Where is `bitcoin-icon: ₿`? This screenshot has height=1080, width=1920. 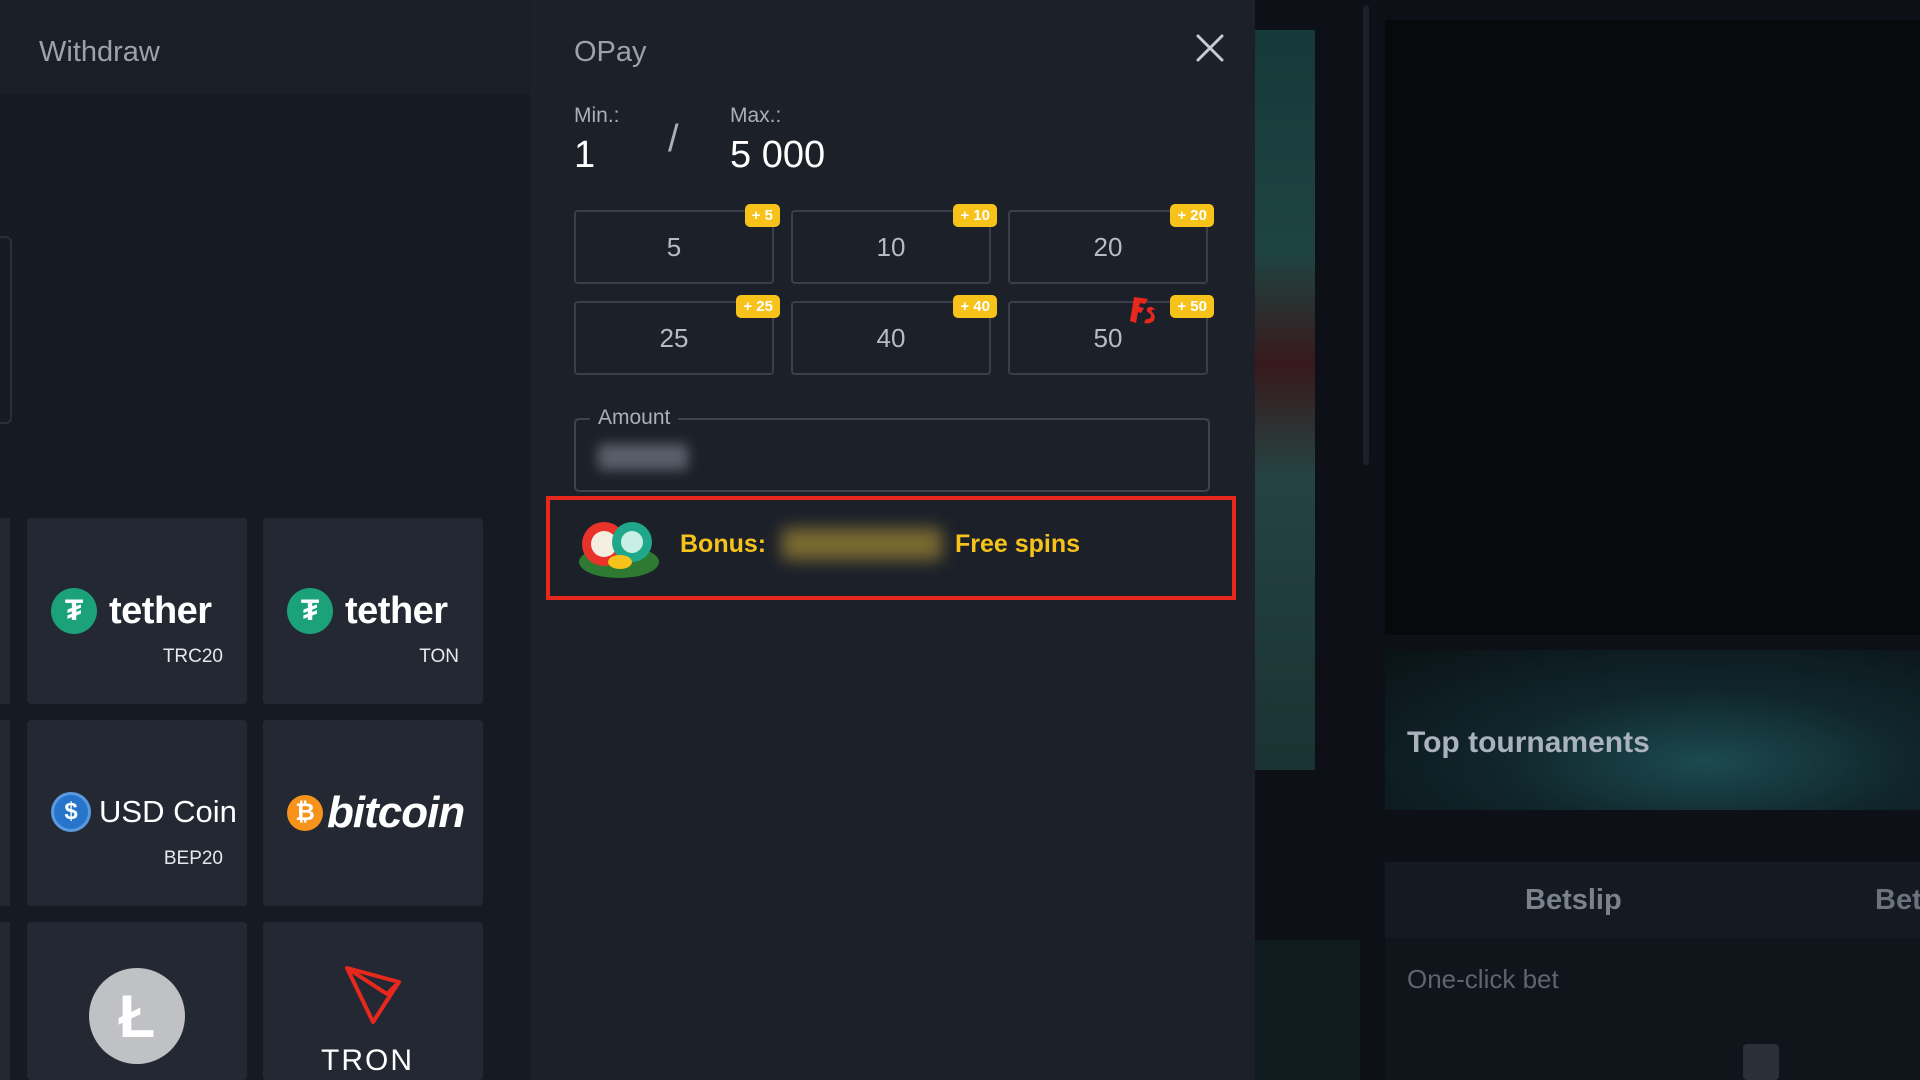
bitcoin-icon: ₿ is located at coordinates (305, 813).